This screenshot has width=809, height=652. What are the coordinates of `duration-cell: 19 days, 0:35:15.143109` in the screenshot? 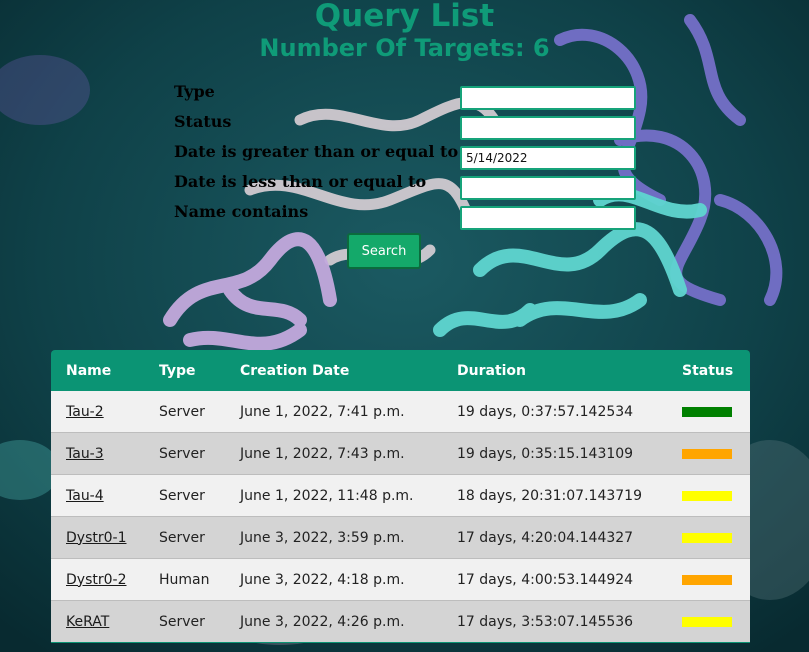 It's located at (554, 453).